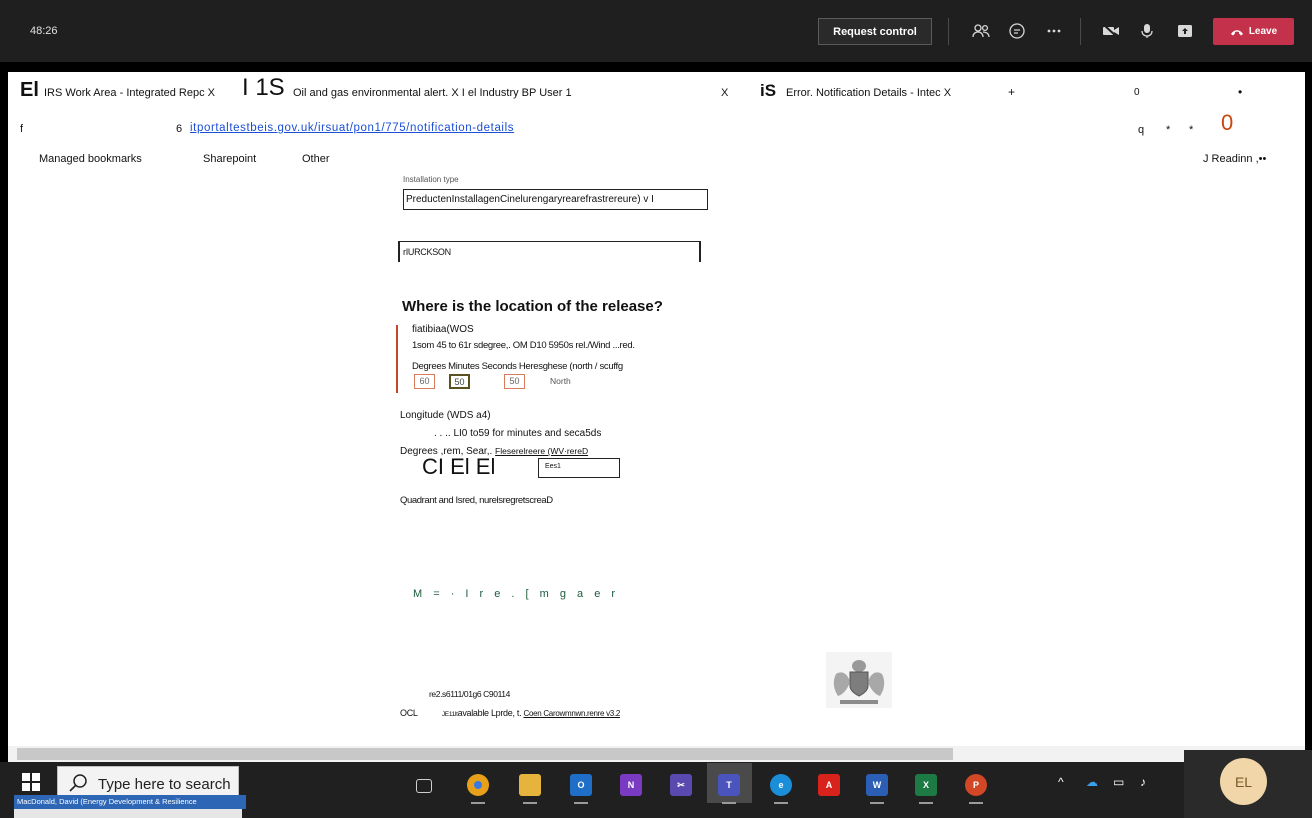  What do you see at coordinates (926, 785) in the screenshot?
I see `excel-icon: X` at bounding box center [926, 785].